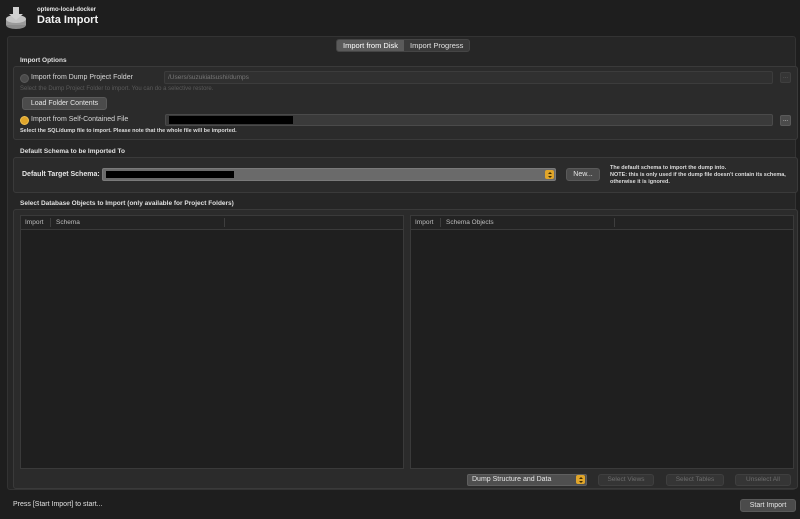 The height and width of the screenshot is (519, 800). What do you see at coordinates (43, 60) in the screenshot?
I see `import-options-label: Import Options` at bounding box center [43, 60].